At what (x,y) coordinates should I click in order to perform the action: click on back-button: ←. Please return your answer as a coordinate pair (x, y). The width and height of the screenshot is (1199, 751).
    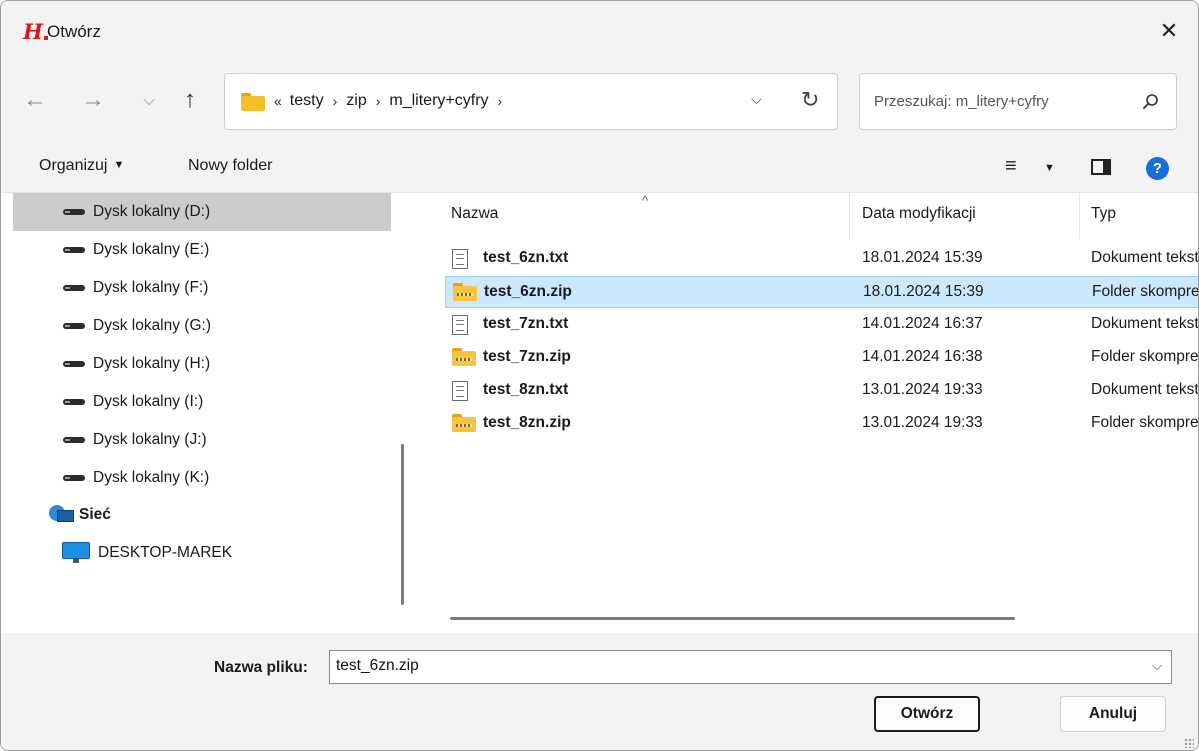
    Looking at the image, I should click on (35, 100).